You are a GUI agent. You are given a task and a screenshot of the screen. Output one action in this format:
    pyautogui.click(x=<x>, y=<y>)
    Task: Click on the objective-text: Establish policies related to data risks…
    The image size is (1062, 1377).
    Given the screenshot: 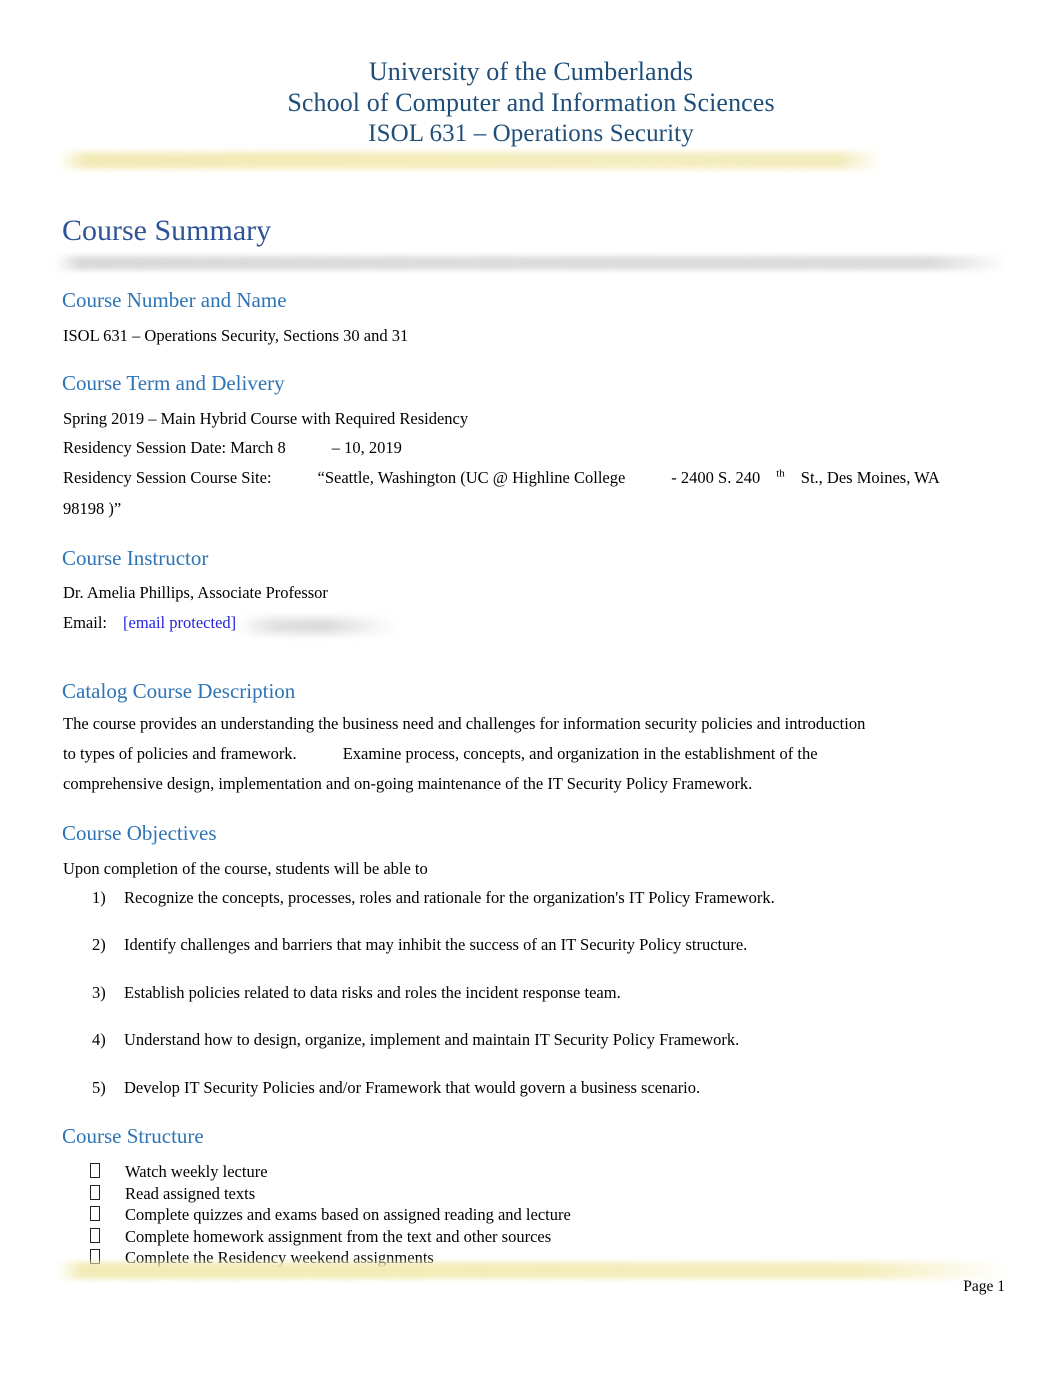 What is the action you would take?
    pyautogui.click(x=372, y=992)
    